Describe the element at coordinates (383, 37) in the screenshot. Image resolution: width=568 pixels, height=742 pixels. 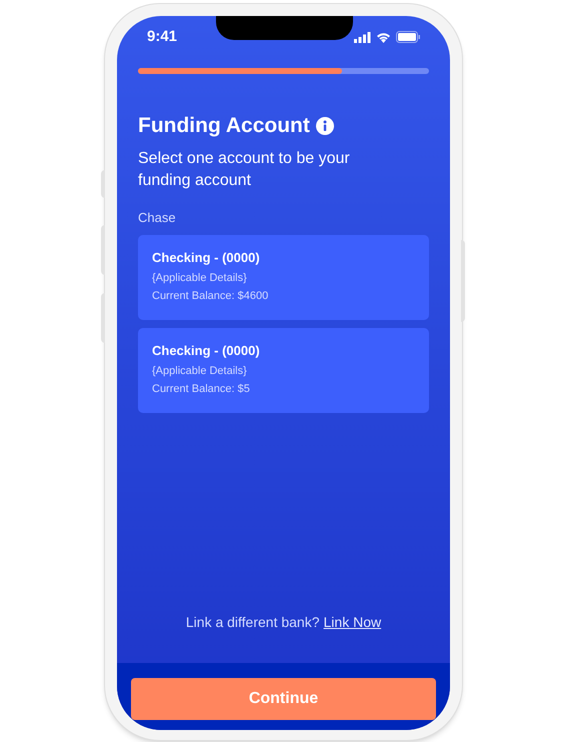
I see `wifi-icon` at that location.